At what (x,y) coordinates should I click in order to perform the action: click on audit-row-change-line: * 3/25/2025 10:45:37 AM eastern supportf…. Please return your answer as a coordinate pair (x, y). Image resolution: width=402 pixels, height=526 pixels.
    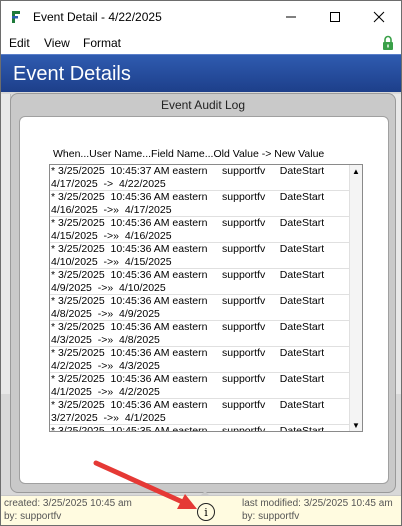
    Looking at the image, I should click on (188, 171).